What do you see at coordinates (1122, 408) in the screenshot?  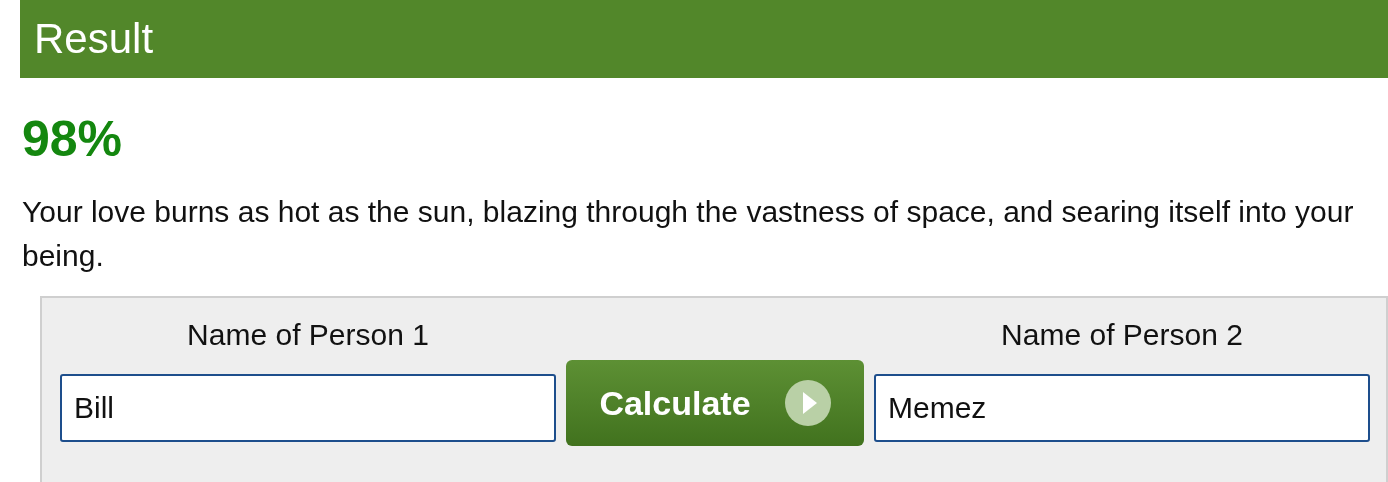 I see `name-input-field: Memez` at bounding box center [1122, 408].